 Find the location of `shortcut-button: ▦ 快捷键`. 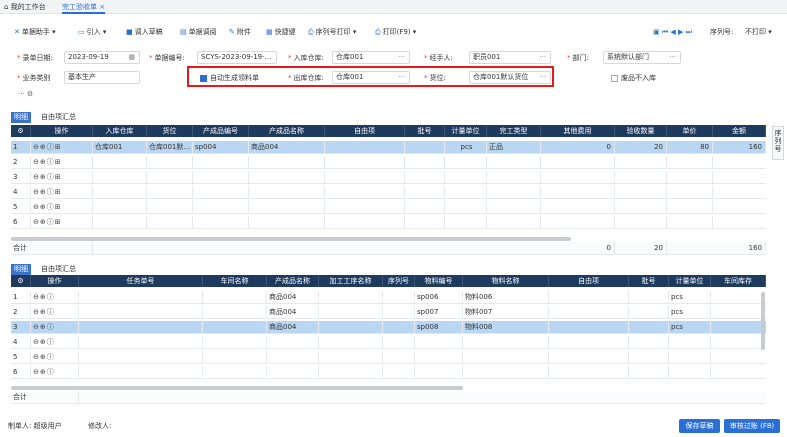

shortcut-button: ▦ 快捷键 is located at coordinates (281, 32).